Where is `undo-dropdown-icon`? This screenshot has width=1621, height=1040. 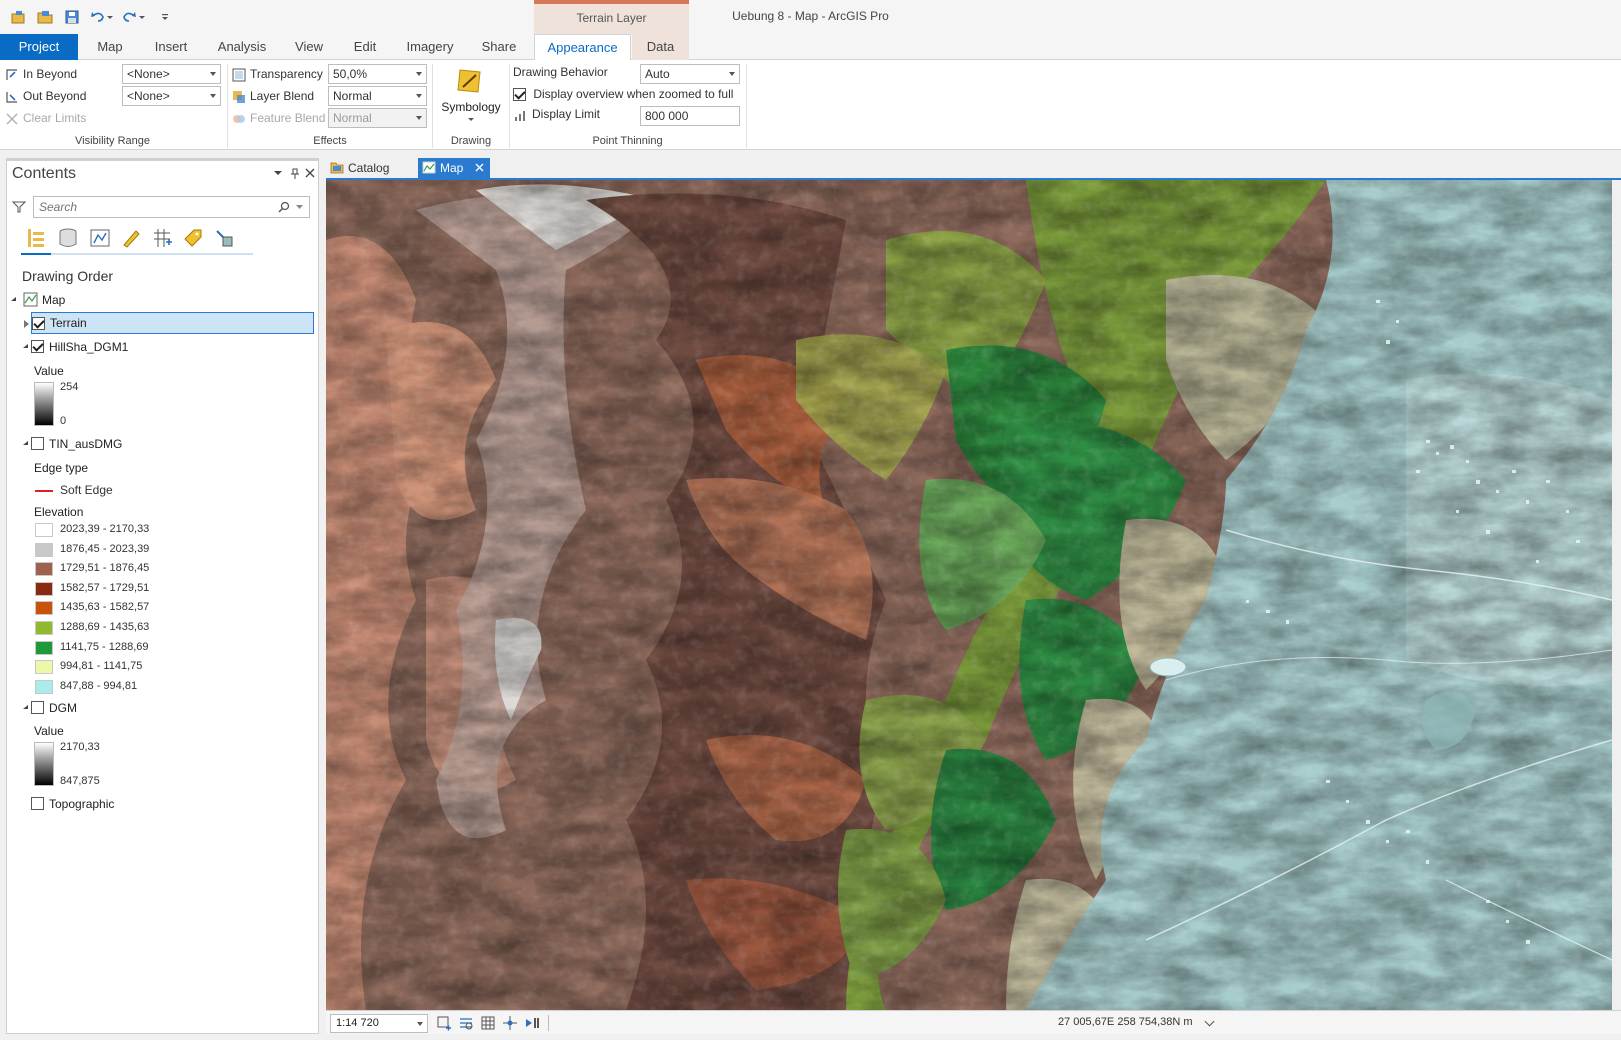
undo-dropdown-icon is located at coordinates (110, 17).